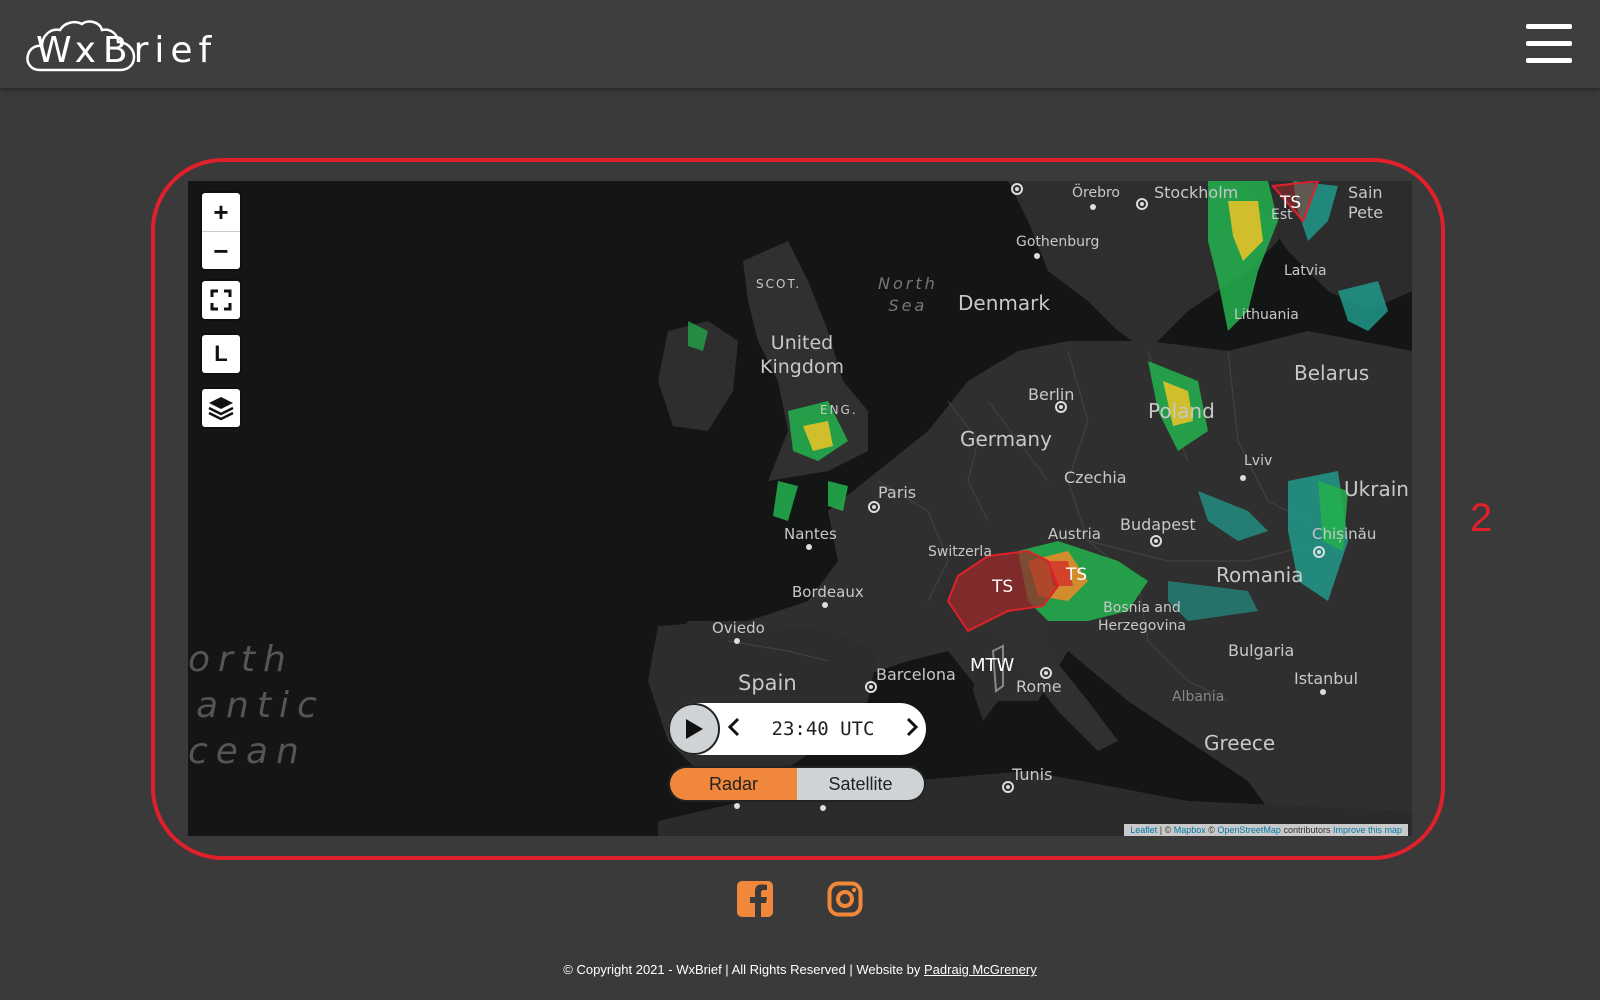 Image resolution: width=1600 pixels, height=1000 pixels. Describe the element at coordinates (1165, 830) in the screenshot. I see `attrib-sep-1: | ©` at that location.